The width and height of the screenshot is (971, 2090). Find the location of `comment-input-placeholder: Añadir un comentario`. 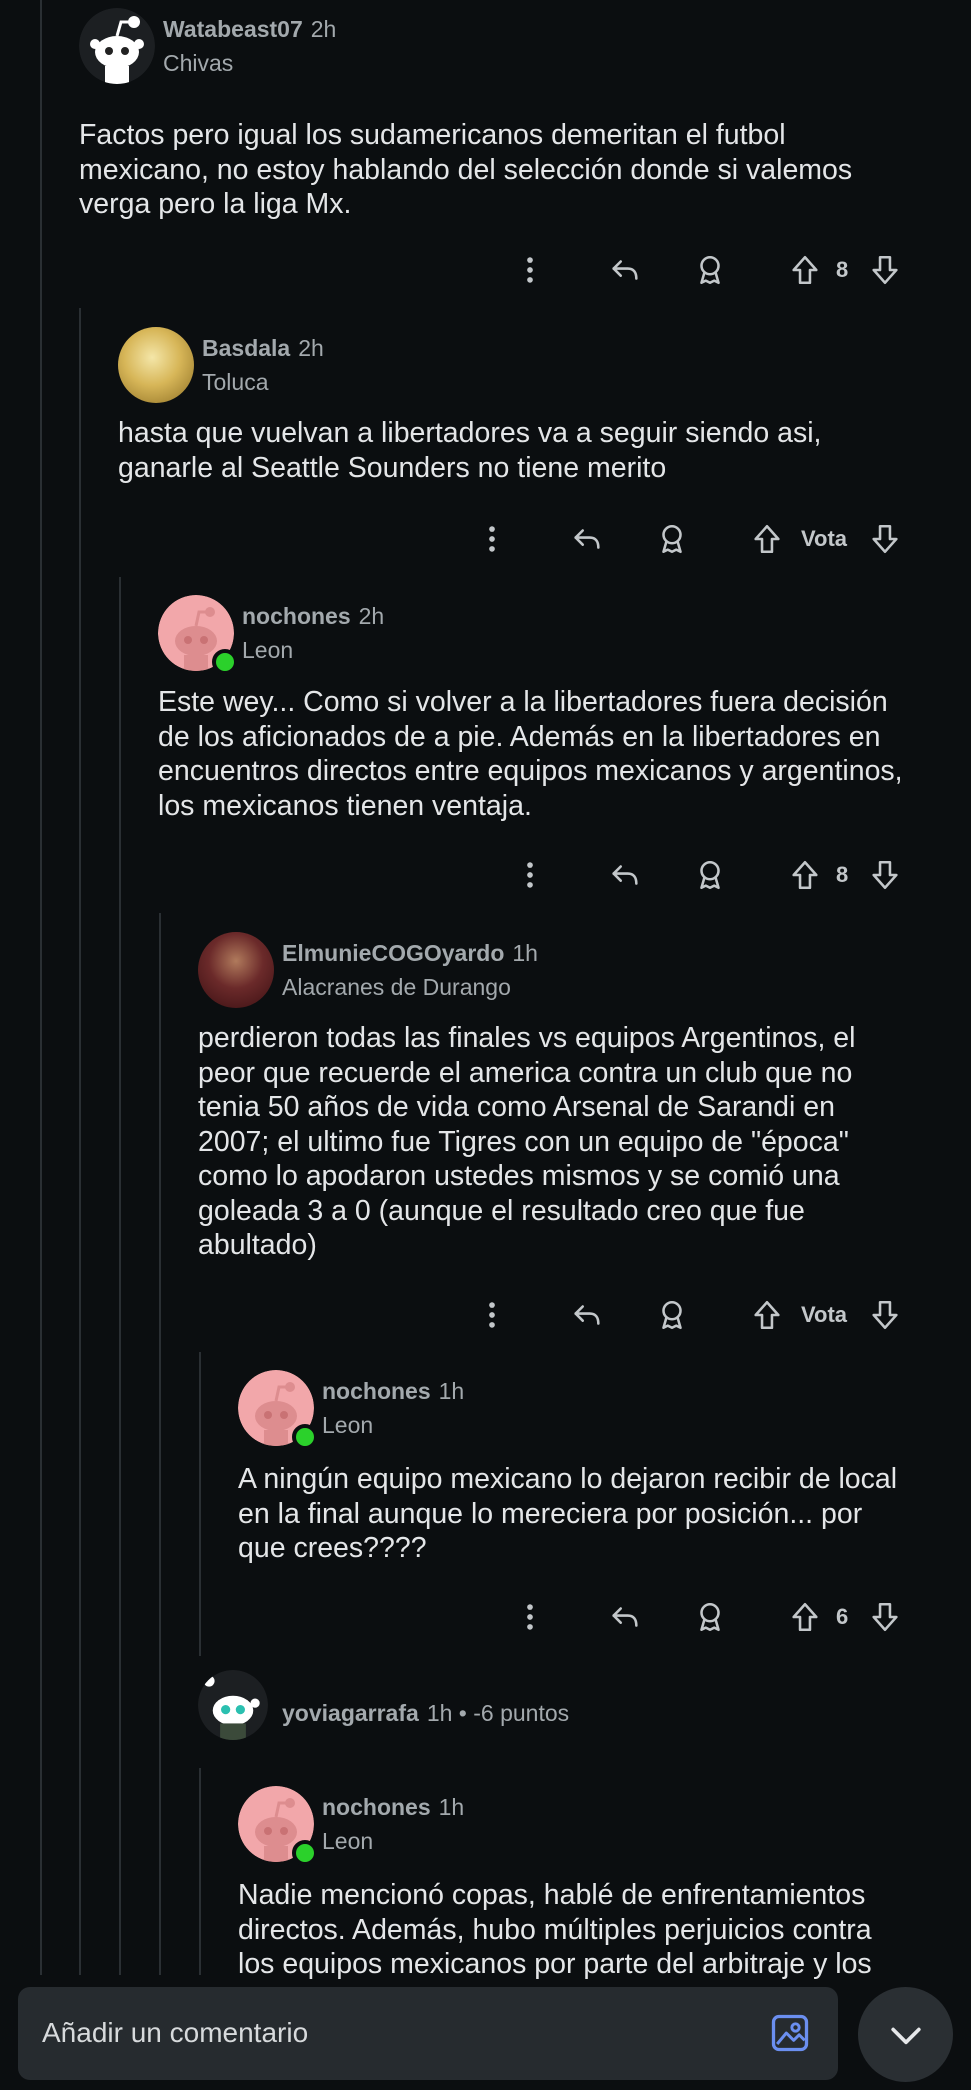

comment-input-placeholder: Añadir un comentario is located at coordinates (175, 2033).